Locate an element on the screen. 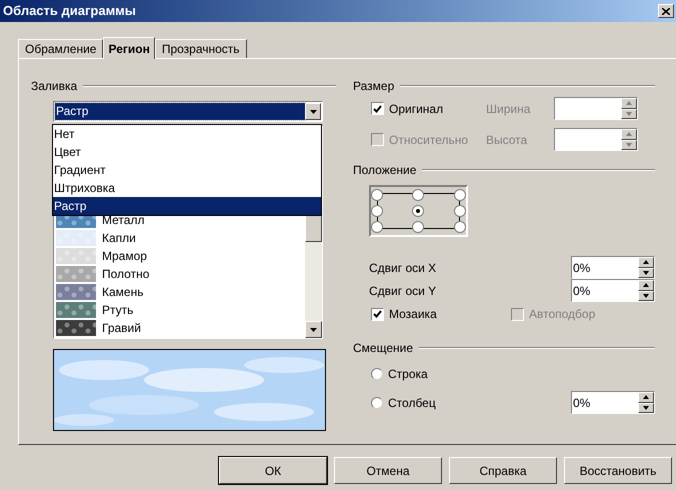 The width and height of the screenshot is (676, 490). dropdown-arrow-icon is located at coordinates (313, 112).